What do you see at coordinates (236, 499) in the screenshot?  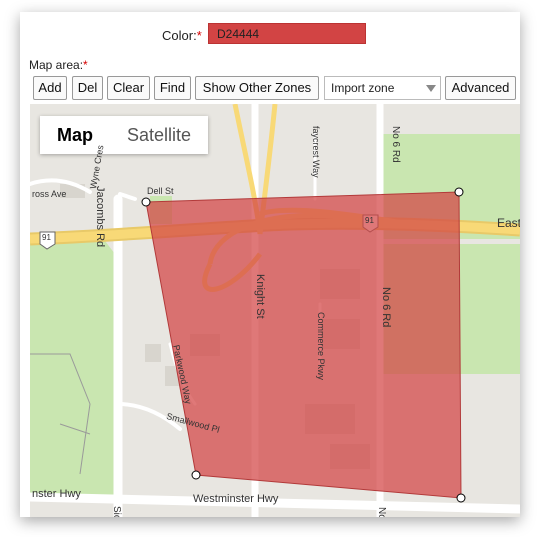 I see `westminster-hwy-label: Westminster Hwy` at bounding box center [236, 499].